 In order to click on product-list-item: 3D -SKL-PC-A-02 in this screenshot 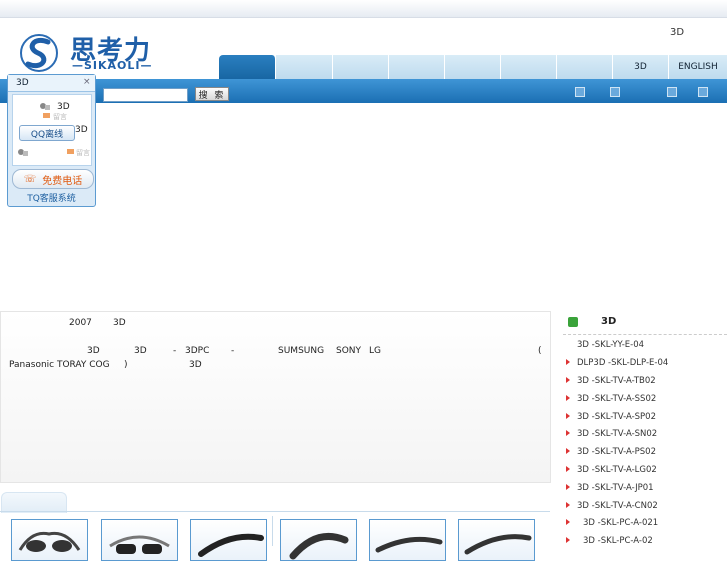, I will do `click(646, 543)`.